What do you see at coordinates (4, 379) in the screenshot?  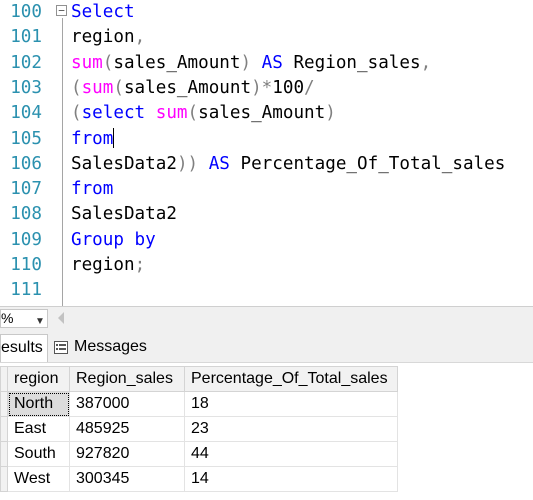 I see `row-header-corner` at bounding box center [4, 379].